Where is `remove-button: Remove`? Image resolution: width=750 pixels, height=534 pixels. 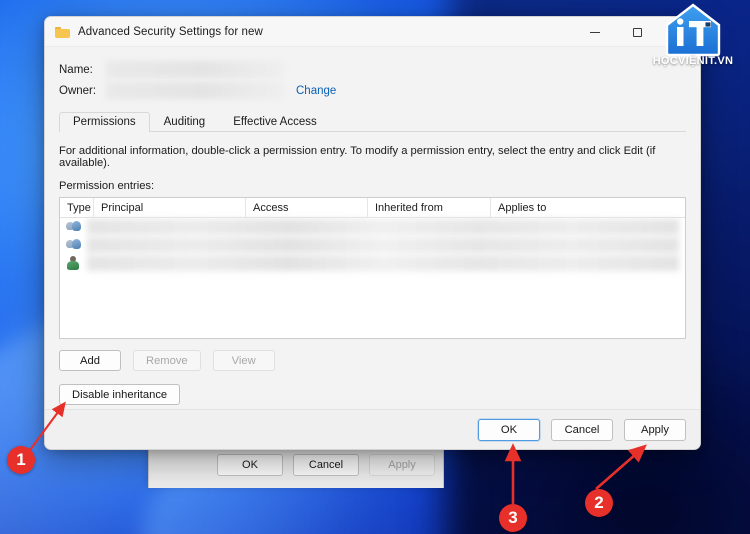 remove-button: Remove is located at coordinates (167, 360).